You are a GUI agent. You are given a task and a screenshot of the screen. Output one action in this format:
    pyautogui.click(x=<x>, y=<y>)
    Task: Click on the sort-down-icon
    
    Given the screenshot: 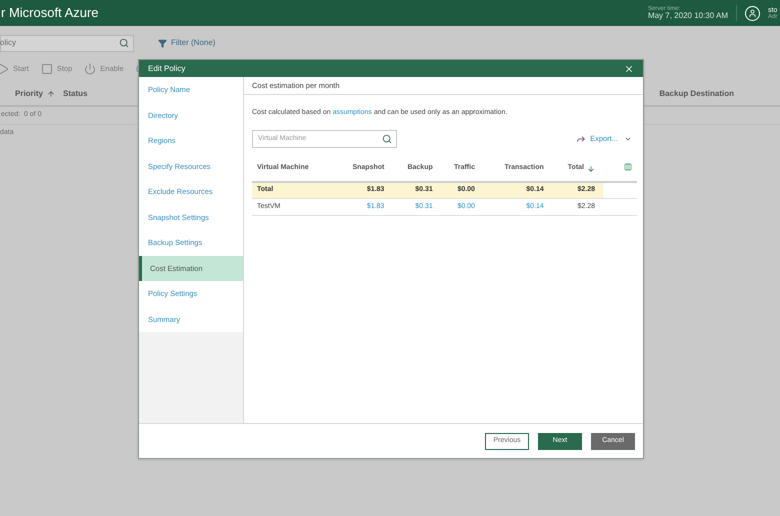 What is the action you would take?
    pyautogui.click(x=591, y=168)
    